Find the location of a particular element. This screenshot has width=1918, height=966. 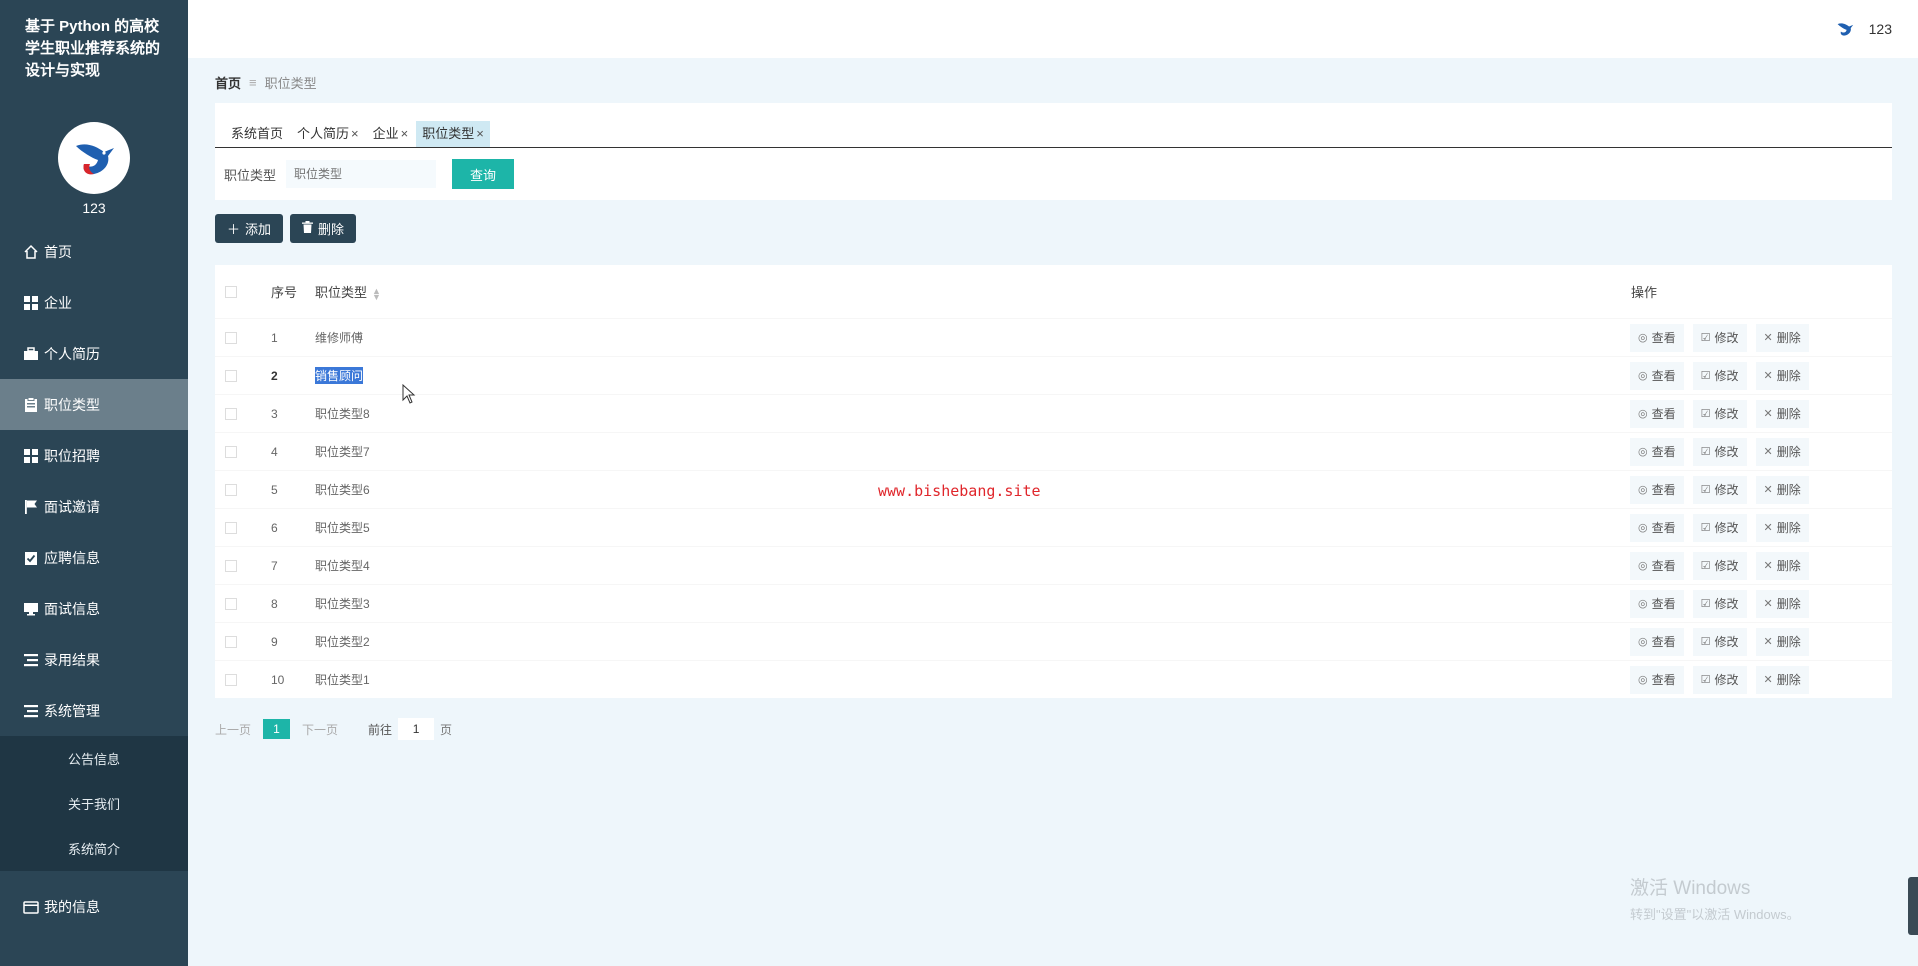

sidebar-item-home: 首页 is located at coordinates (94, 251).